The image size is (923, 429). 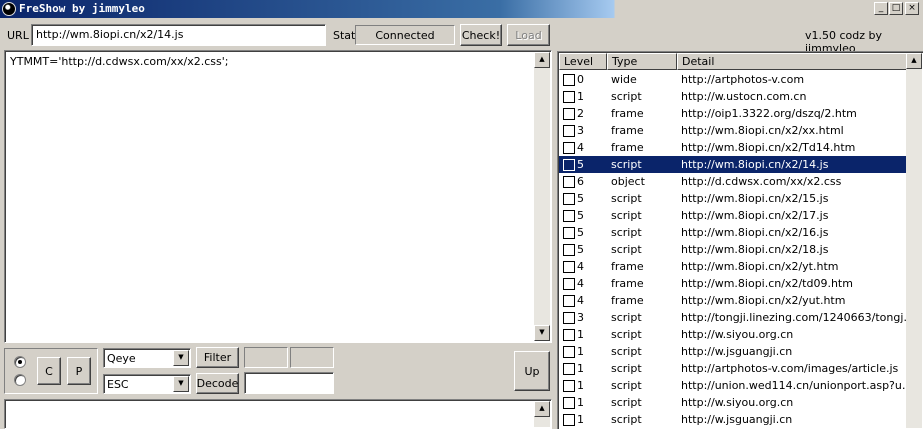 I want to click on table-row: 5 script http://wm.8iopi.cn/x2/18.js, so click(x=738, y=249).